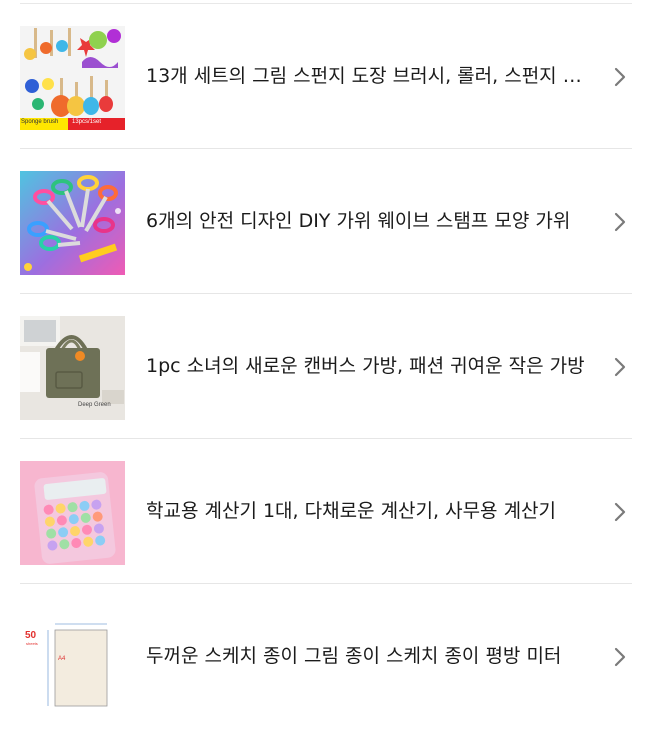  What do you see at coordinates (31, 635) in the screenshot?
I see `thumb-count: 50` at bounding box center [31, 635].